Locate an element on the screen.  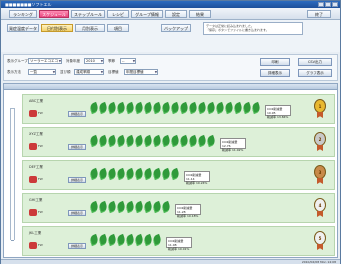
company-name: DEF工業 is located at coordinates (36, 167).